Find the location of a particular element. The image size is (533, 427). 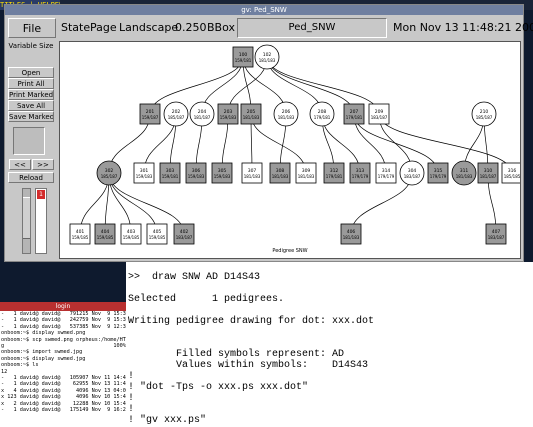

scrollbar-thumb is located at coordinates (26, 218).